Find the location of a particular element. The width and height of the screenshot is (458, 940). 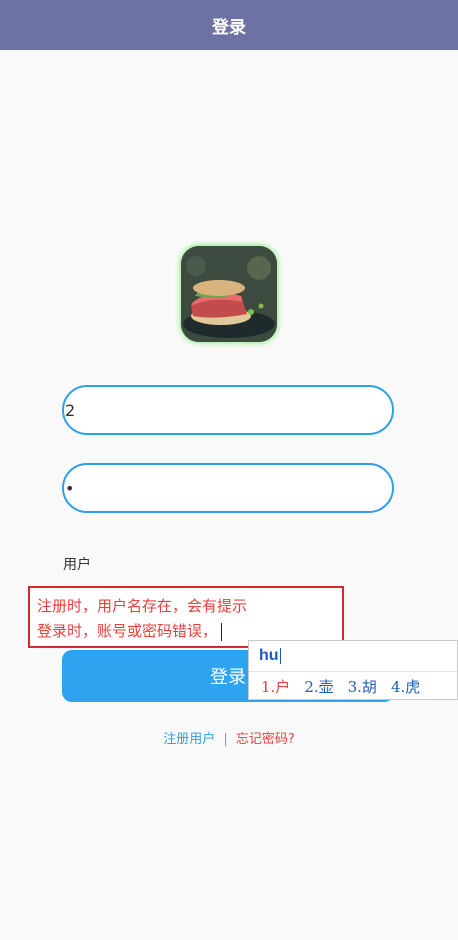

username-input: 2 is located at coordinates (228, 410).